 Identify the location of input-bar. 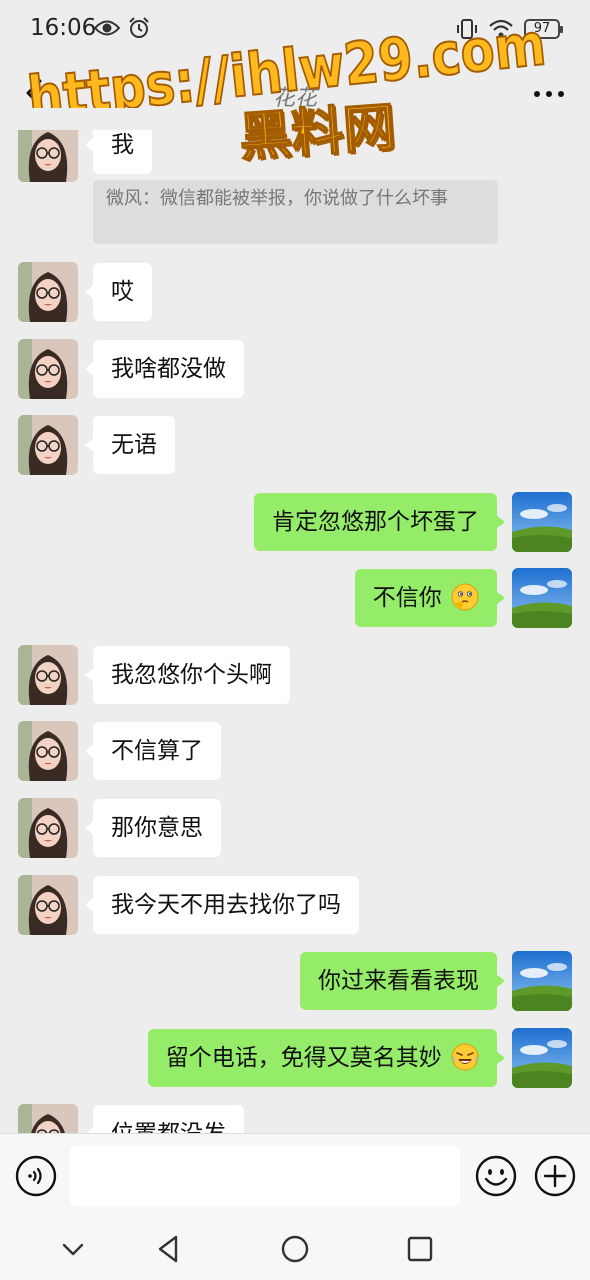
(295, 1175).